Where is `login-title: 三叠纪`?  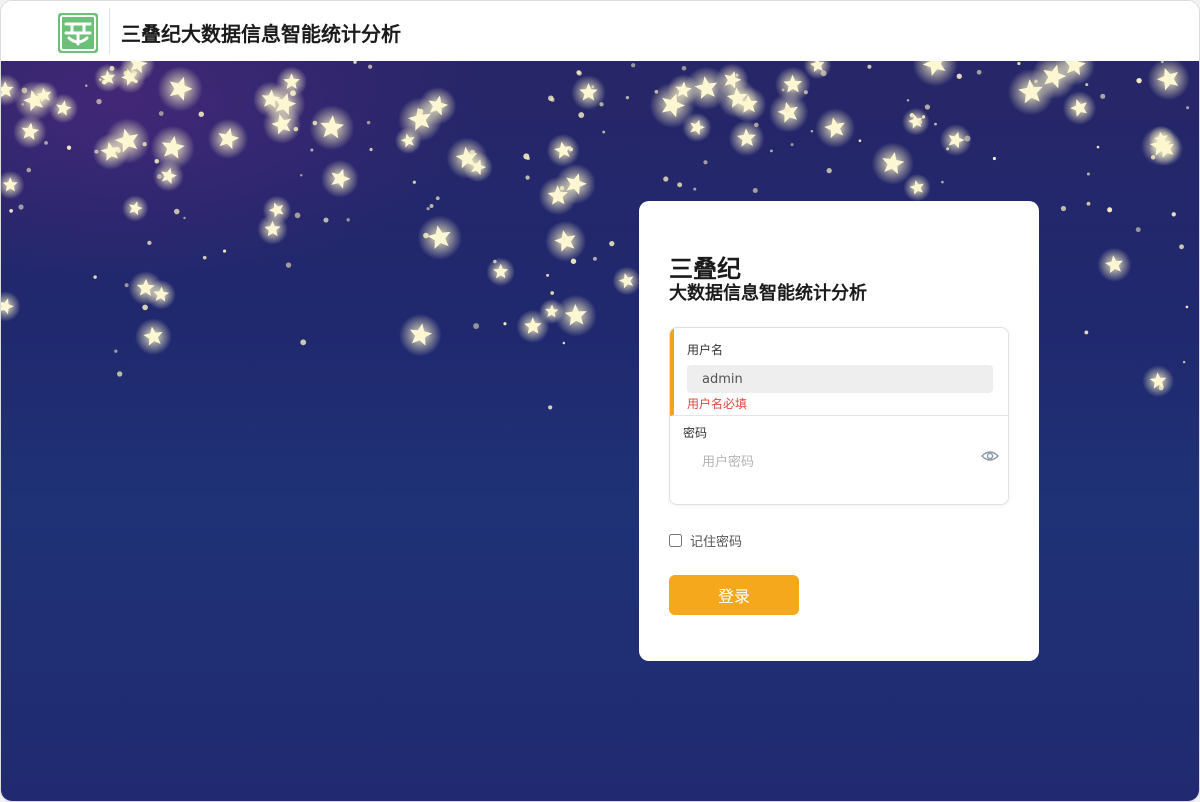
login-title: 三叠纪 is located at coordinates (705, 269).